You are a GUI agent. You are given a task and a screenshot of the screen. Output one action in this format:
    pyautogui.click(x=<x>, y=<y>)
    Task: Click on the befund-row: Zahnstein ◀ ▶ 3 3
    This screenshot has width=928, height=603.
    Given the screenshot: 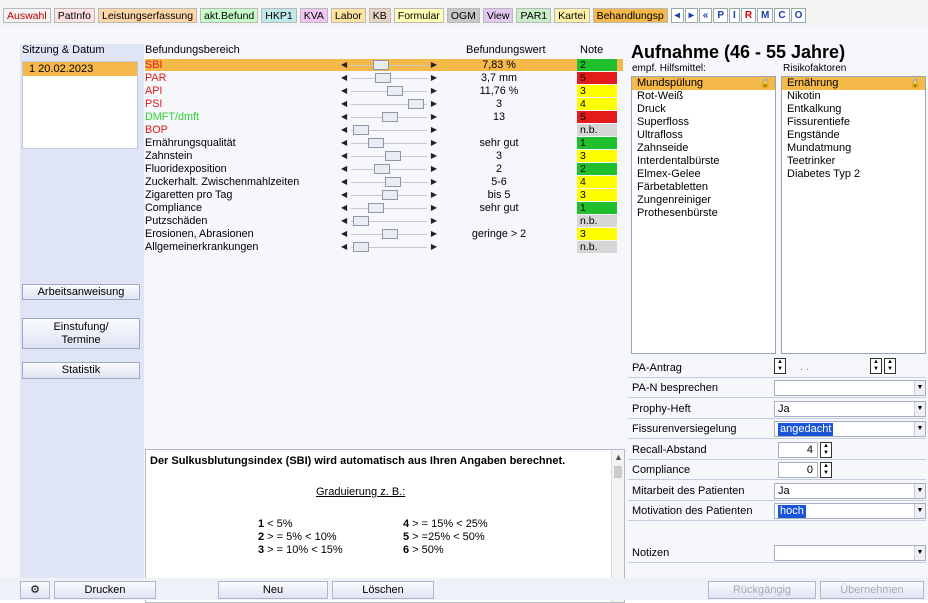 What is the action you would take?
    pyautogui.click(x=384, y=156)
    